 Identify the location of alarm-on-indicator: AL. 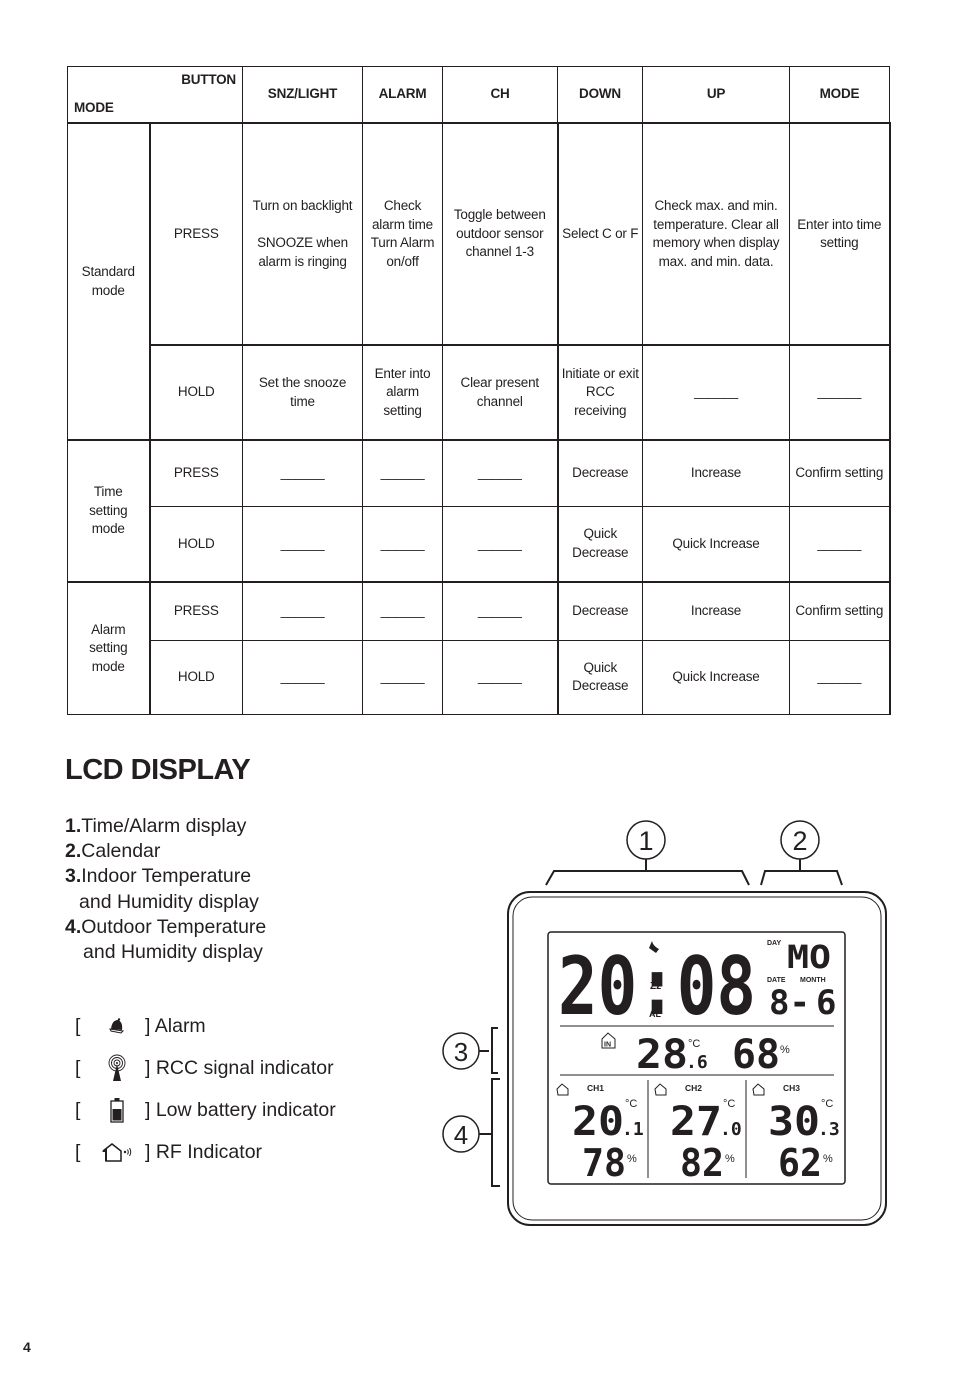
(655, 1014).